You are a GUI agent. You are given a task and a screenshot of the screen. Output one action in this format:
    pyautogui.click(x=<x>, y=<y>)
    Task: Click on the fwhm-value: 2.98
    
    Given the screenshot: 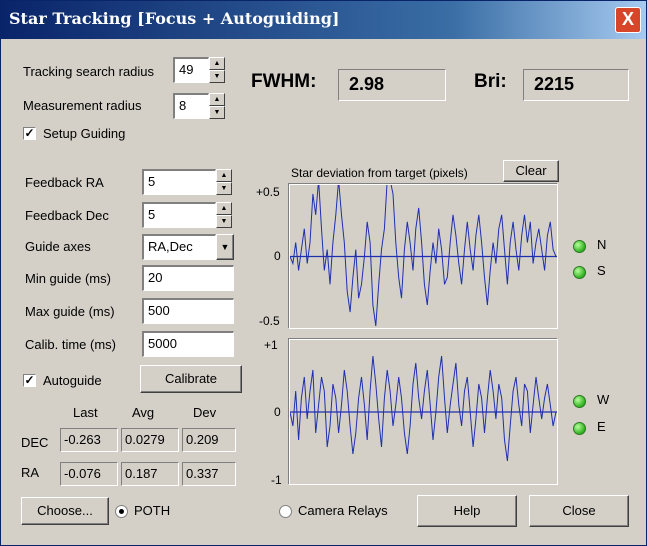 What is the action you would take?
    pyautogui.click(x=392, y=85)
    